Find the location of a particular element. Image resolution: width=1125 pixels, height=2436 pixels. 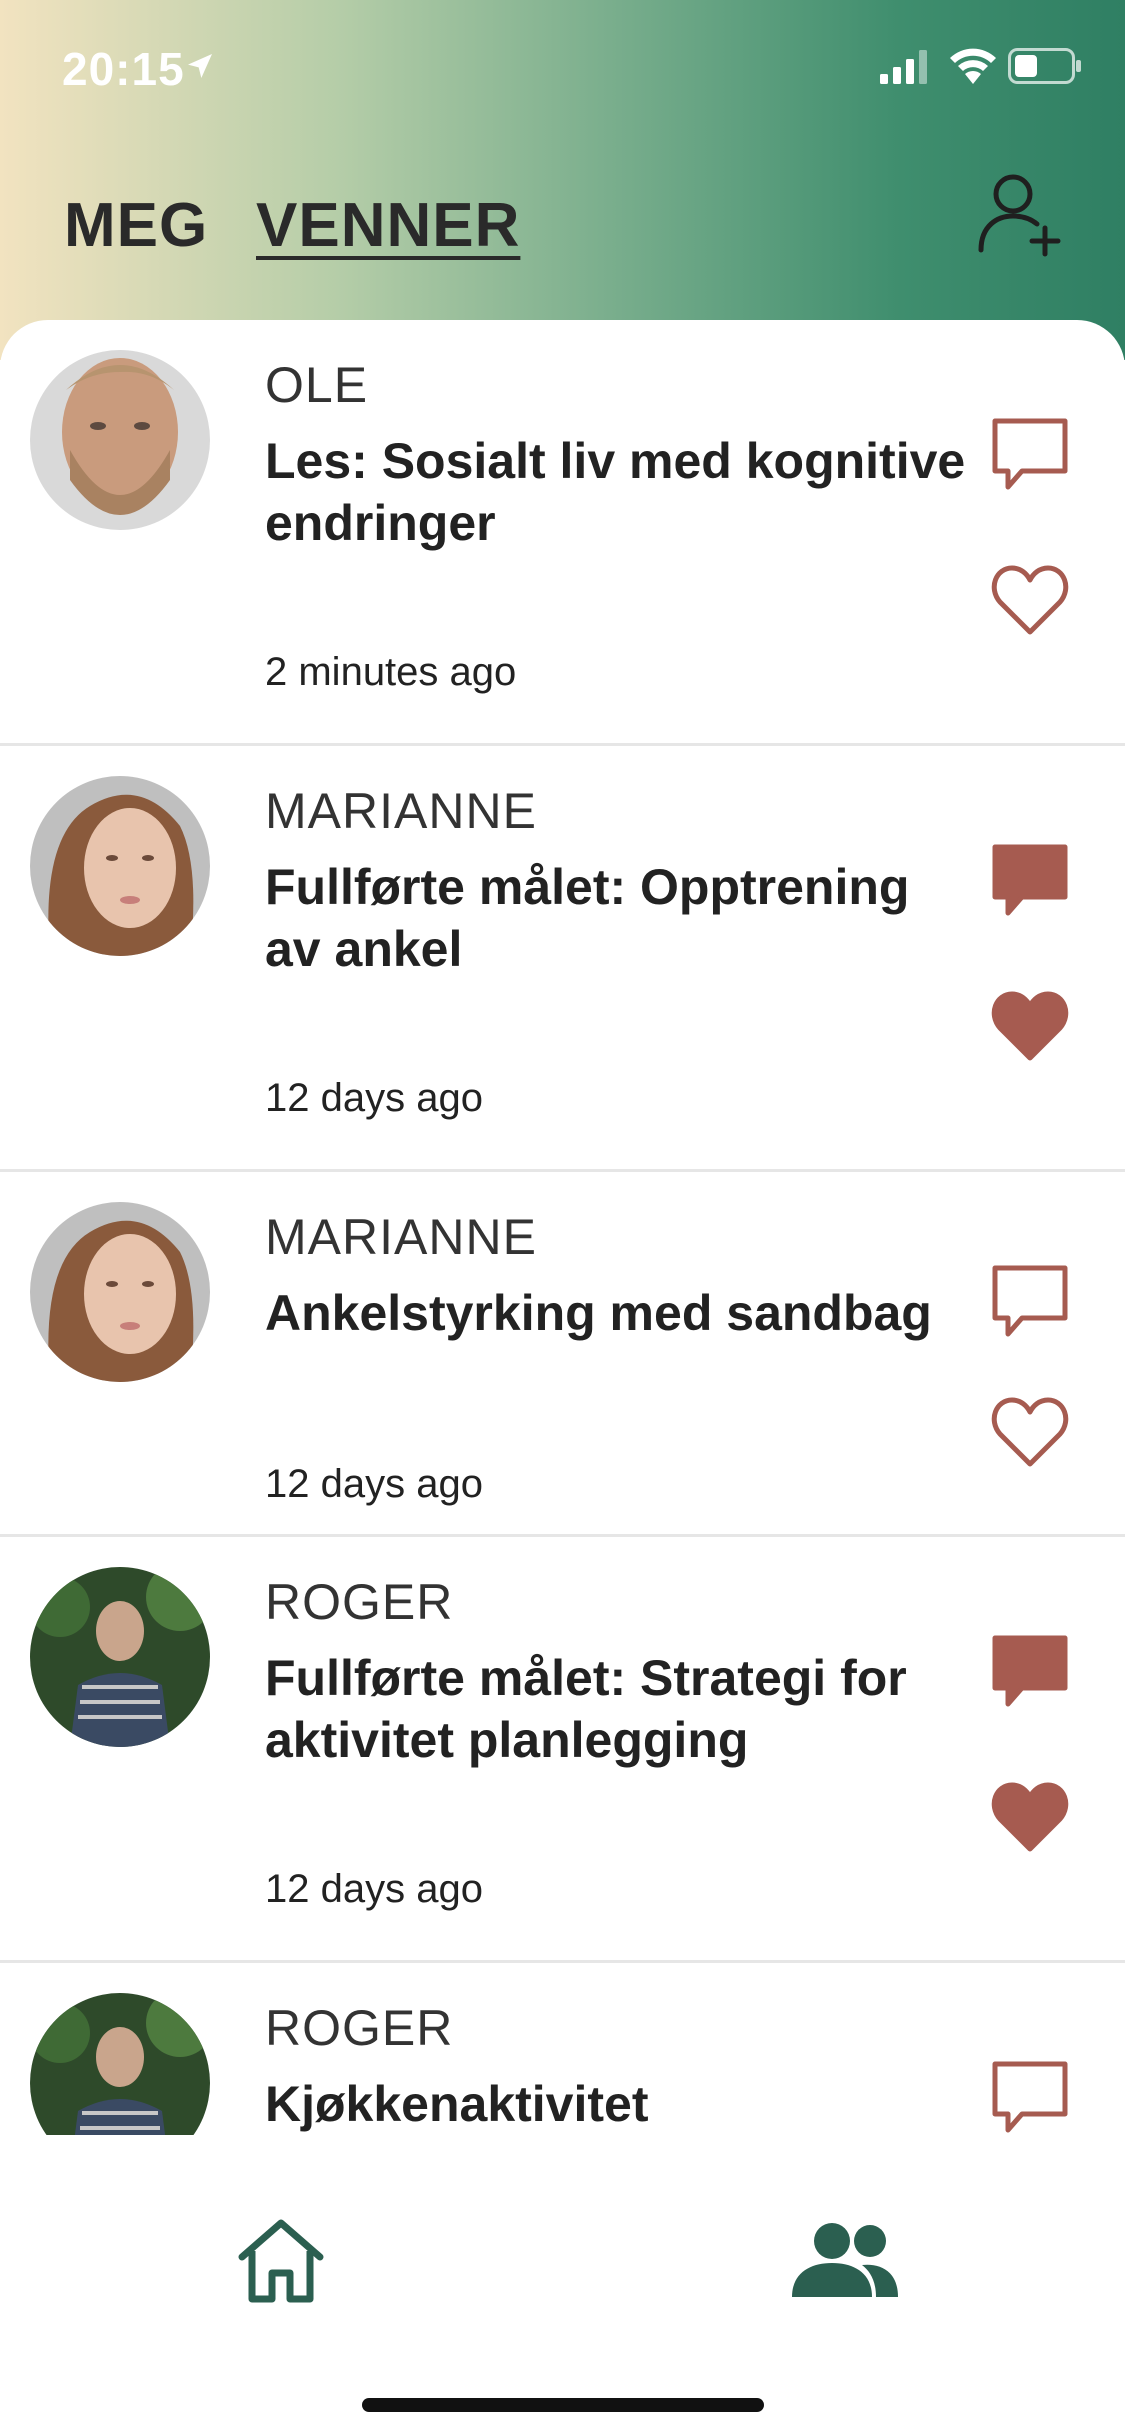

add-person-icon is located at coordinates (1020, 213).